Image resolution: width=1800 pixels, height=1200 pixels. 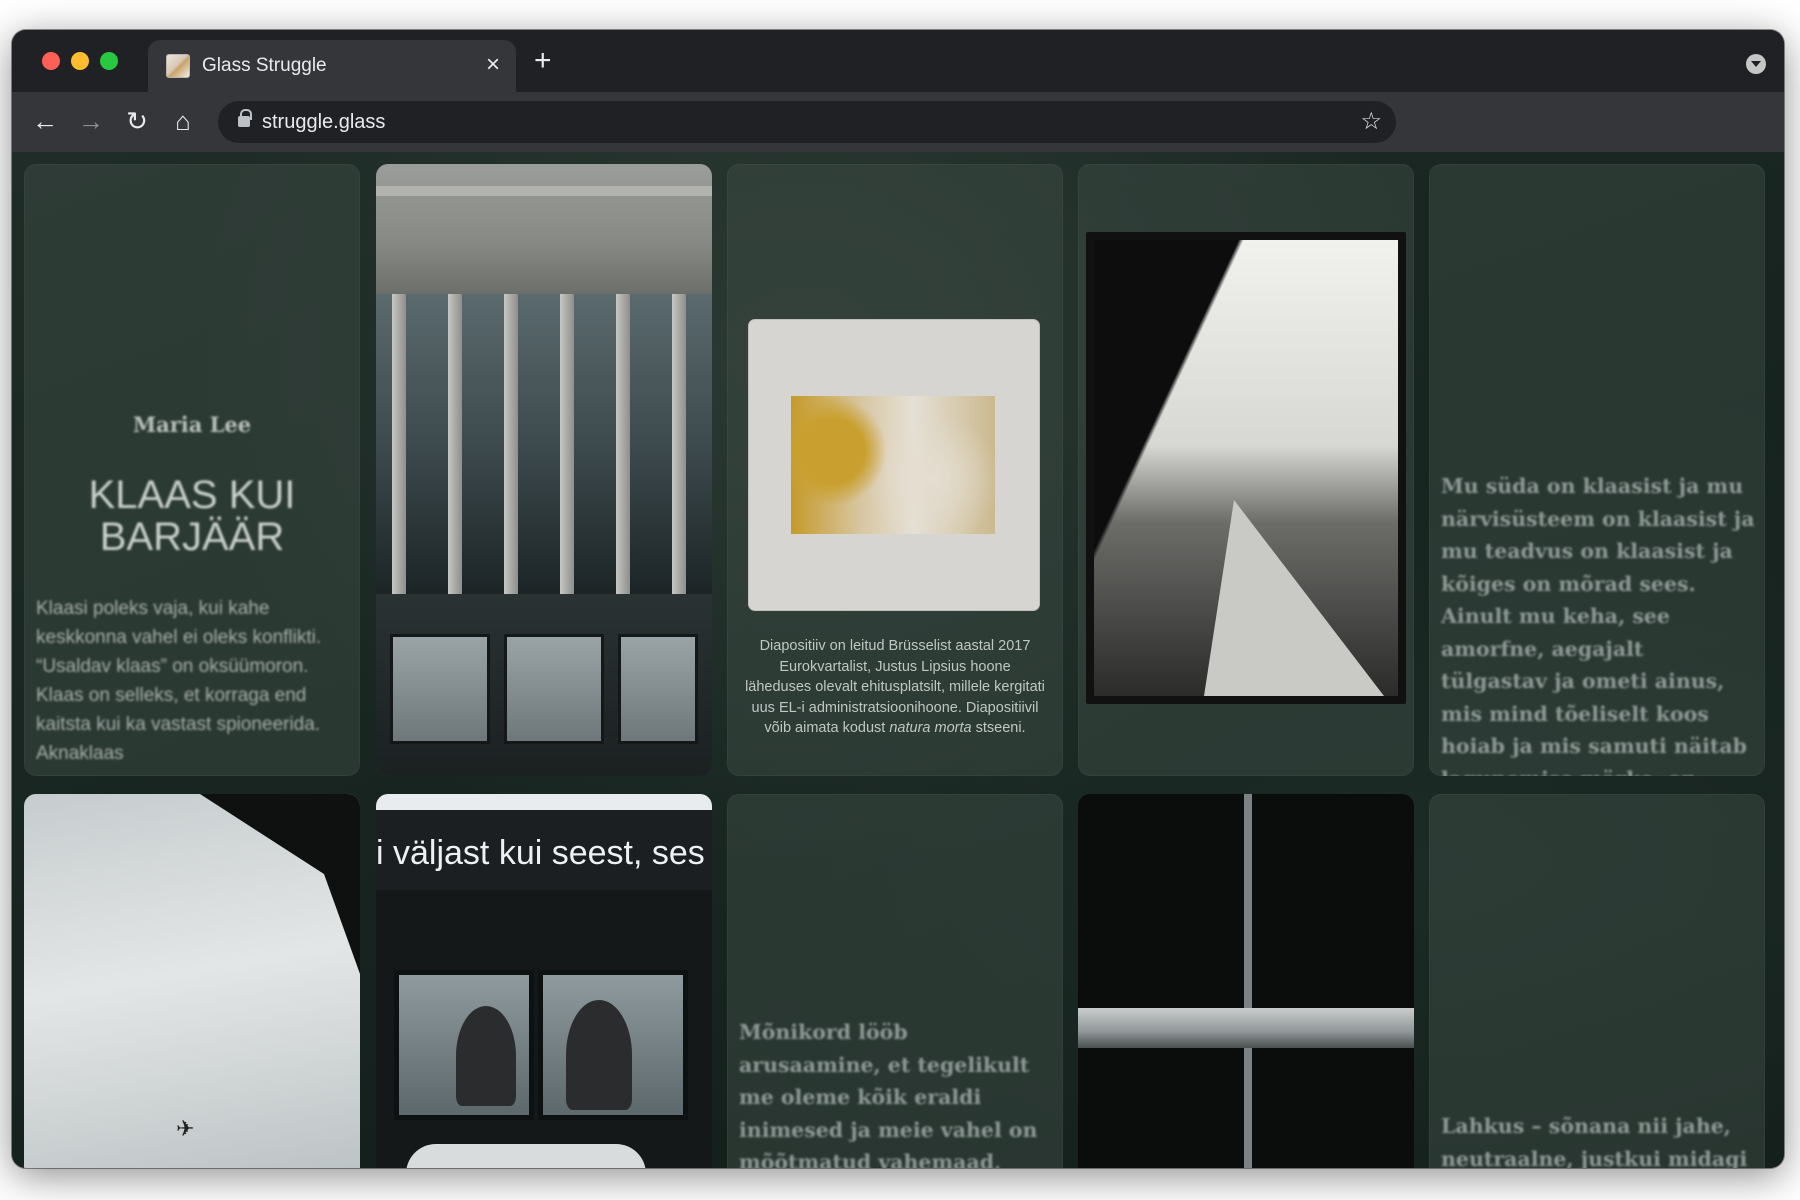 I want to click on bookmark-star-icon: ☆, so click(x=1371, y=122).